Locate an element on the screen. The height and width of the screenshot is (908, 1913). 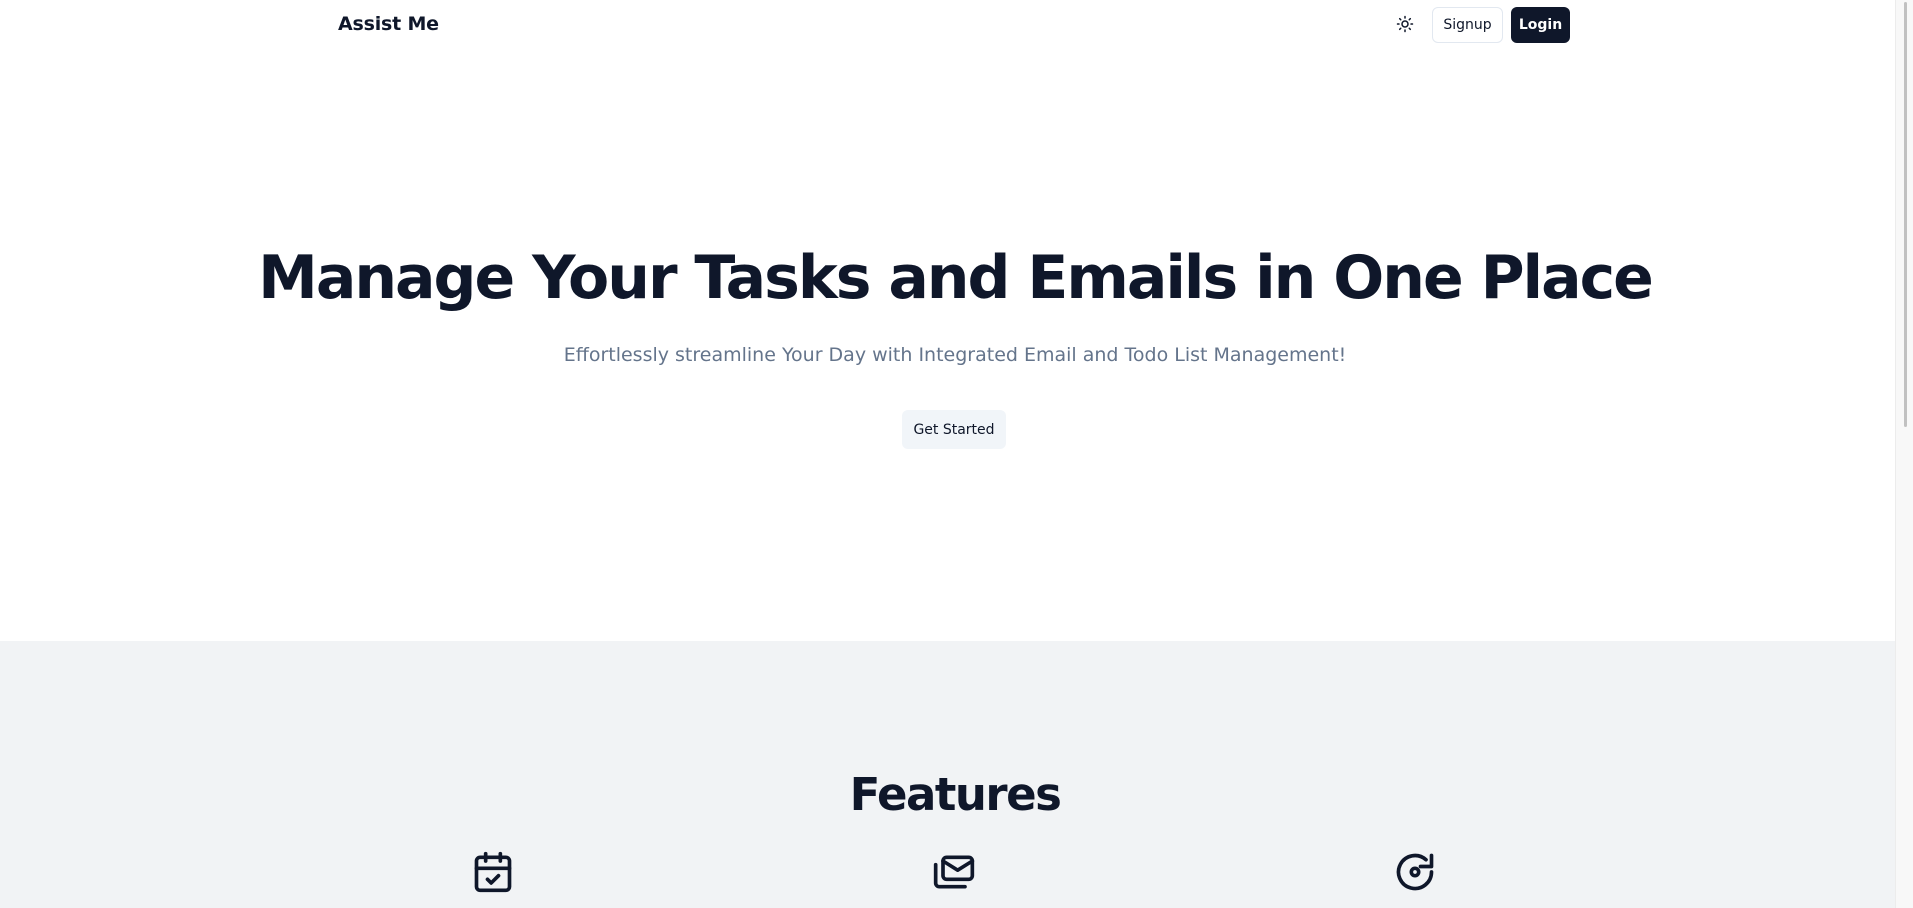
top-nav: Assist Me Signup Login is located at coordinates (947, 26).